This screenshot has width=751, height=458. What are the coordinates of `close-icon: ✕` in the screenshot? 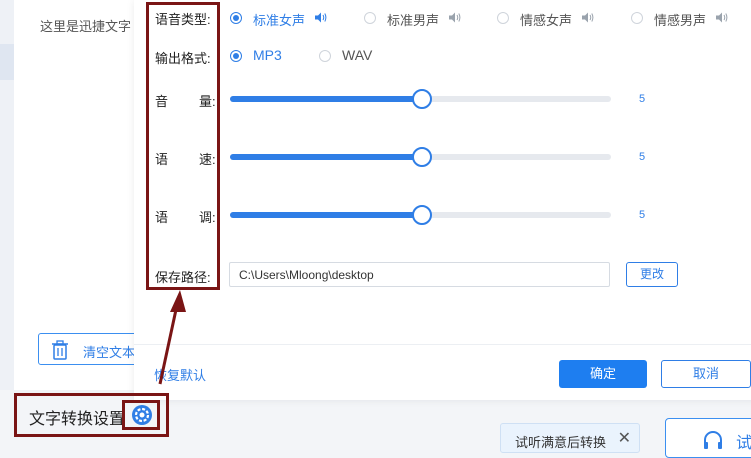 It's located at (624, 438).